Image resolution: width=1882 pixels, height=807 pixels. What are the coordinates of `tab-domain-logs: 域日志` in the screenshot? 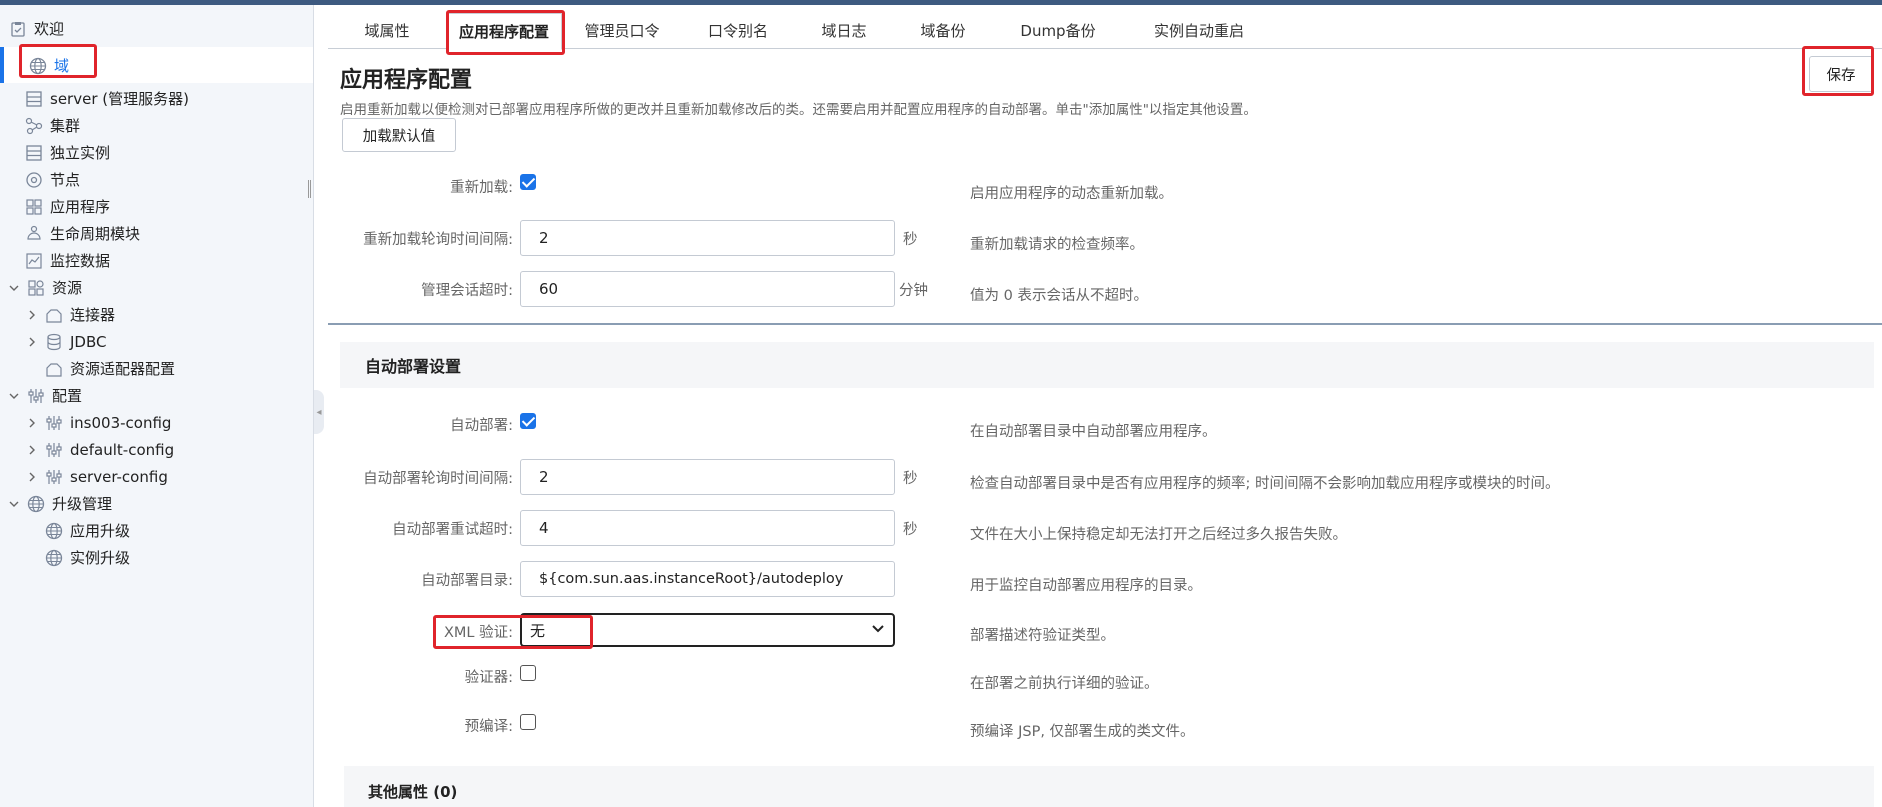 It's located at (844, 31).